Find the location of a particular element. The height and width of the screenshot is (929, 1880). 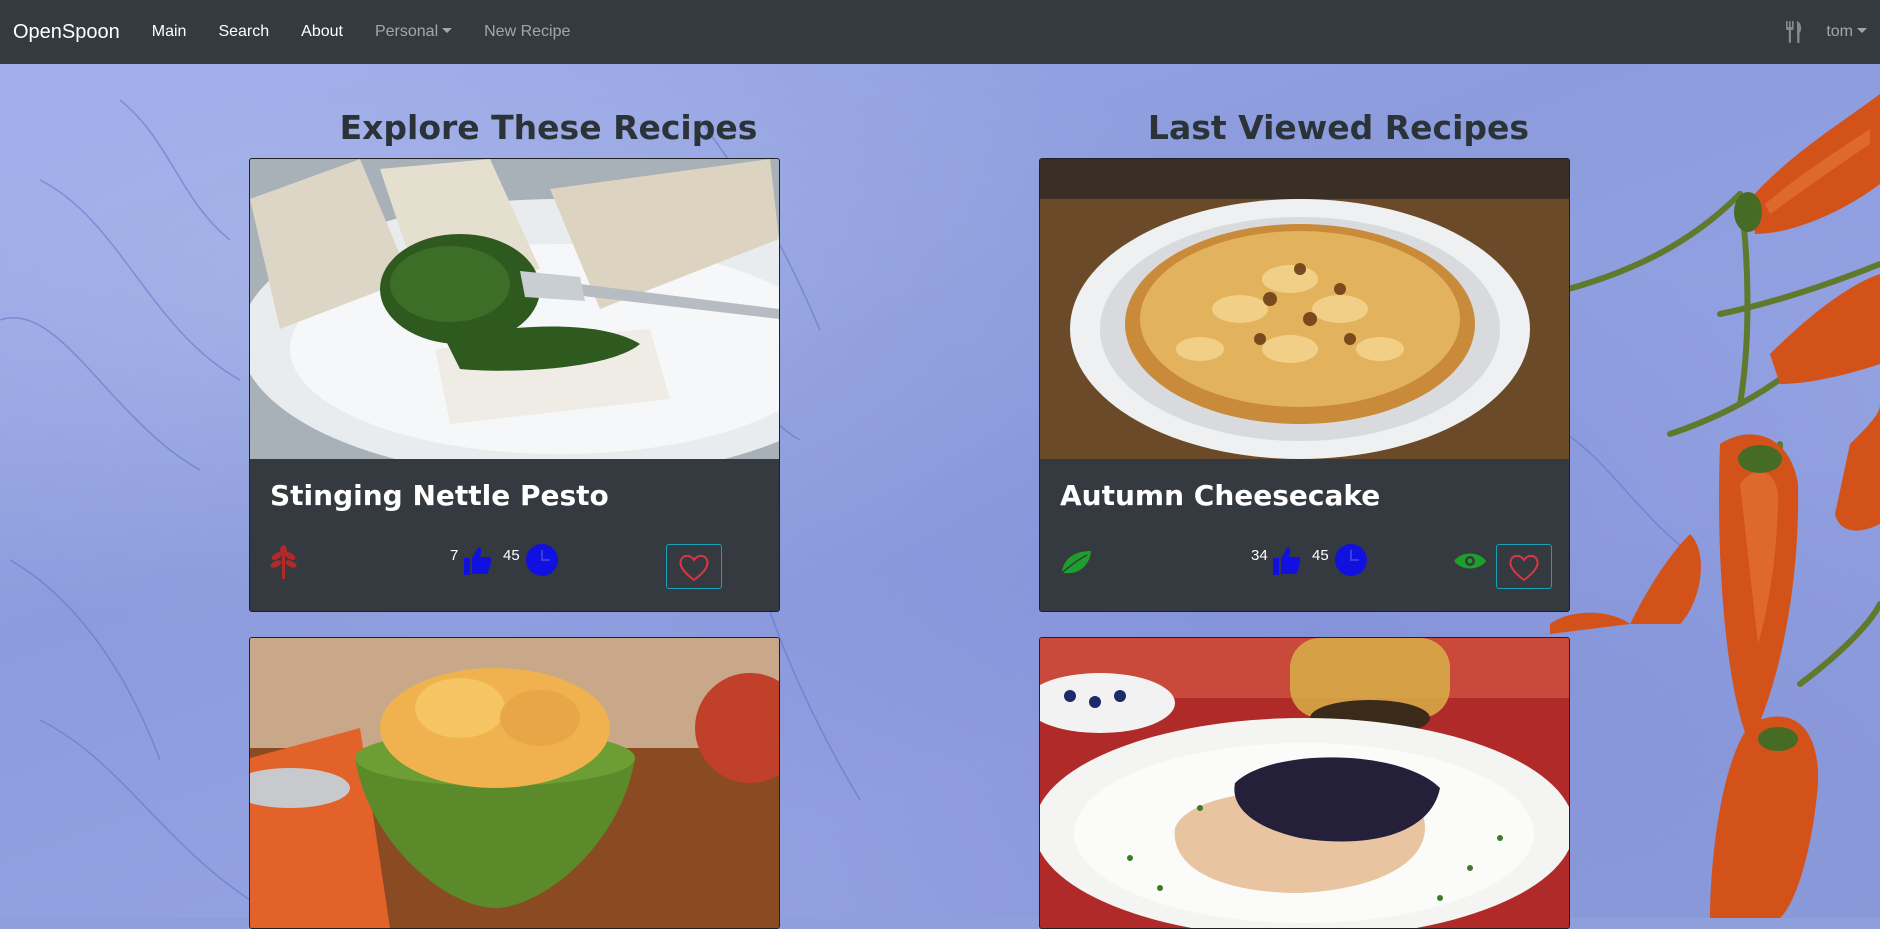

last-viewed-title: Last Viewed Recipes is located at coordinates (1338, 128).